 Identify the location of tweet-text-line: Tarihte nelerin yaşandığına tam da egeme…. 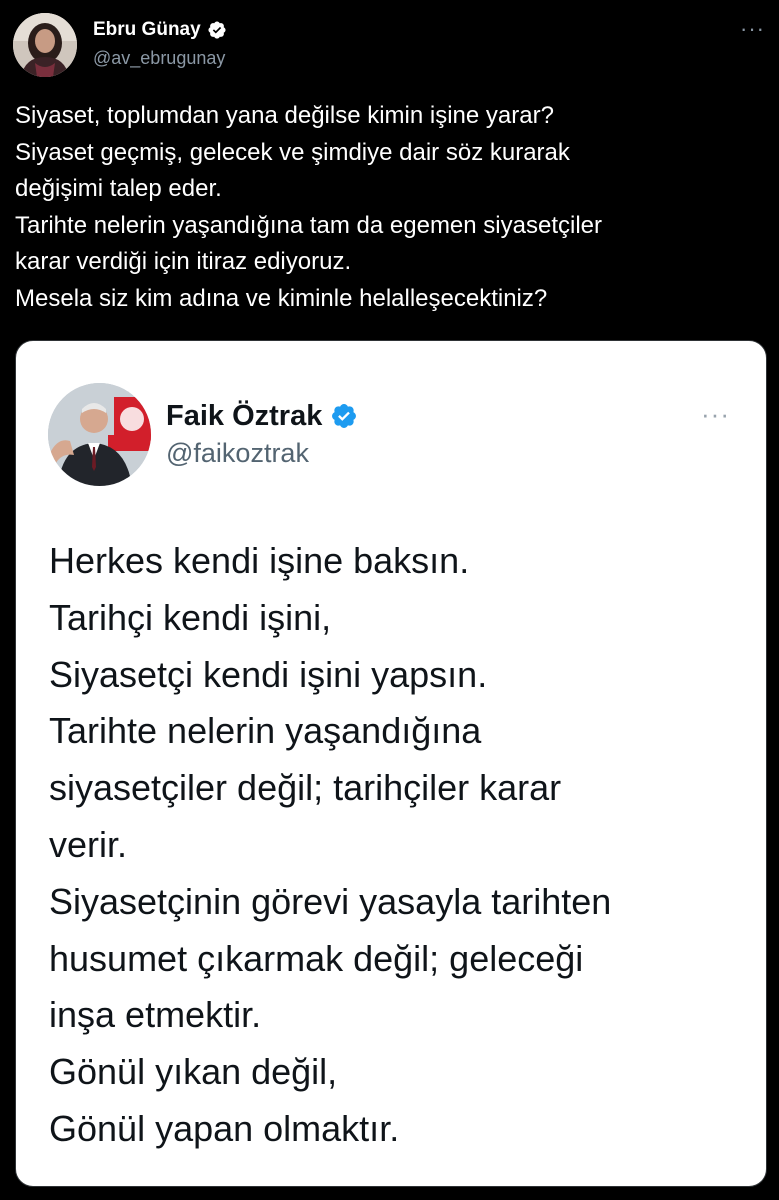
(308, 225).